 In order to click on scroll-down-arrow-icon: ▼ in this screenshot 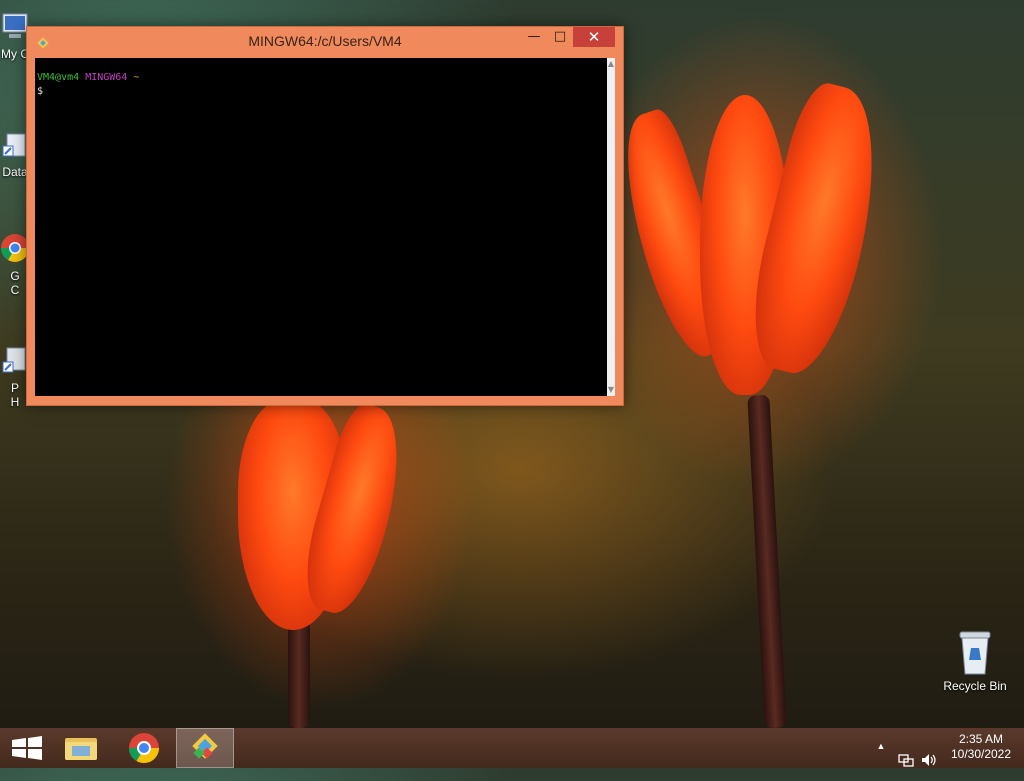, I will do `click(611, 390)`.